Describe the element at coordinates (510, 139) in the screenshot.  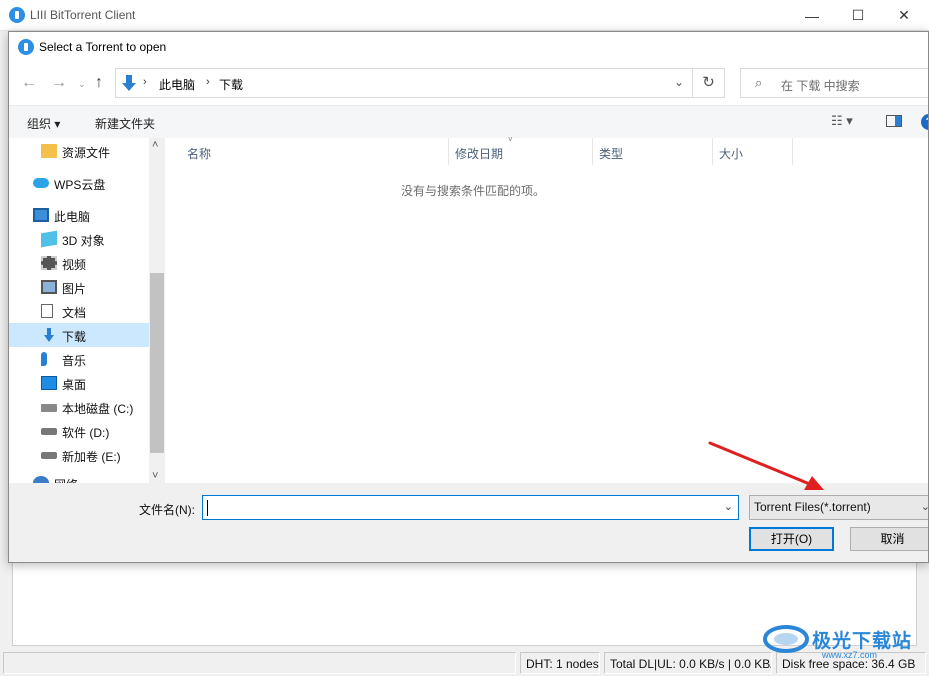
I see `sort-chevron-icon: ˅` at that location.